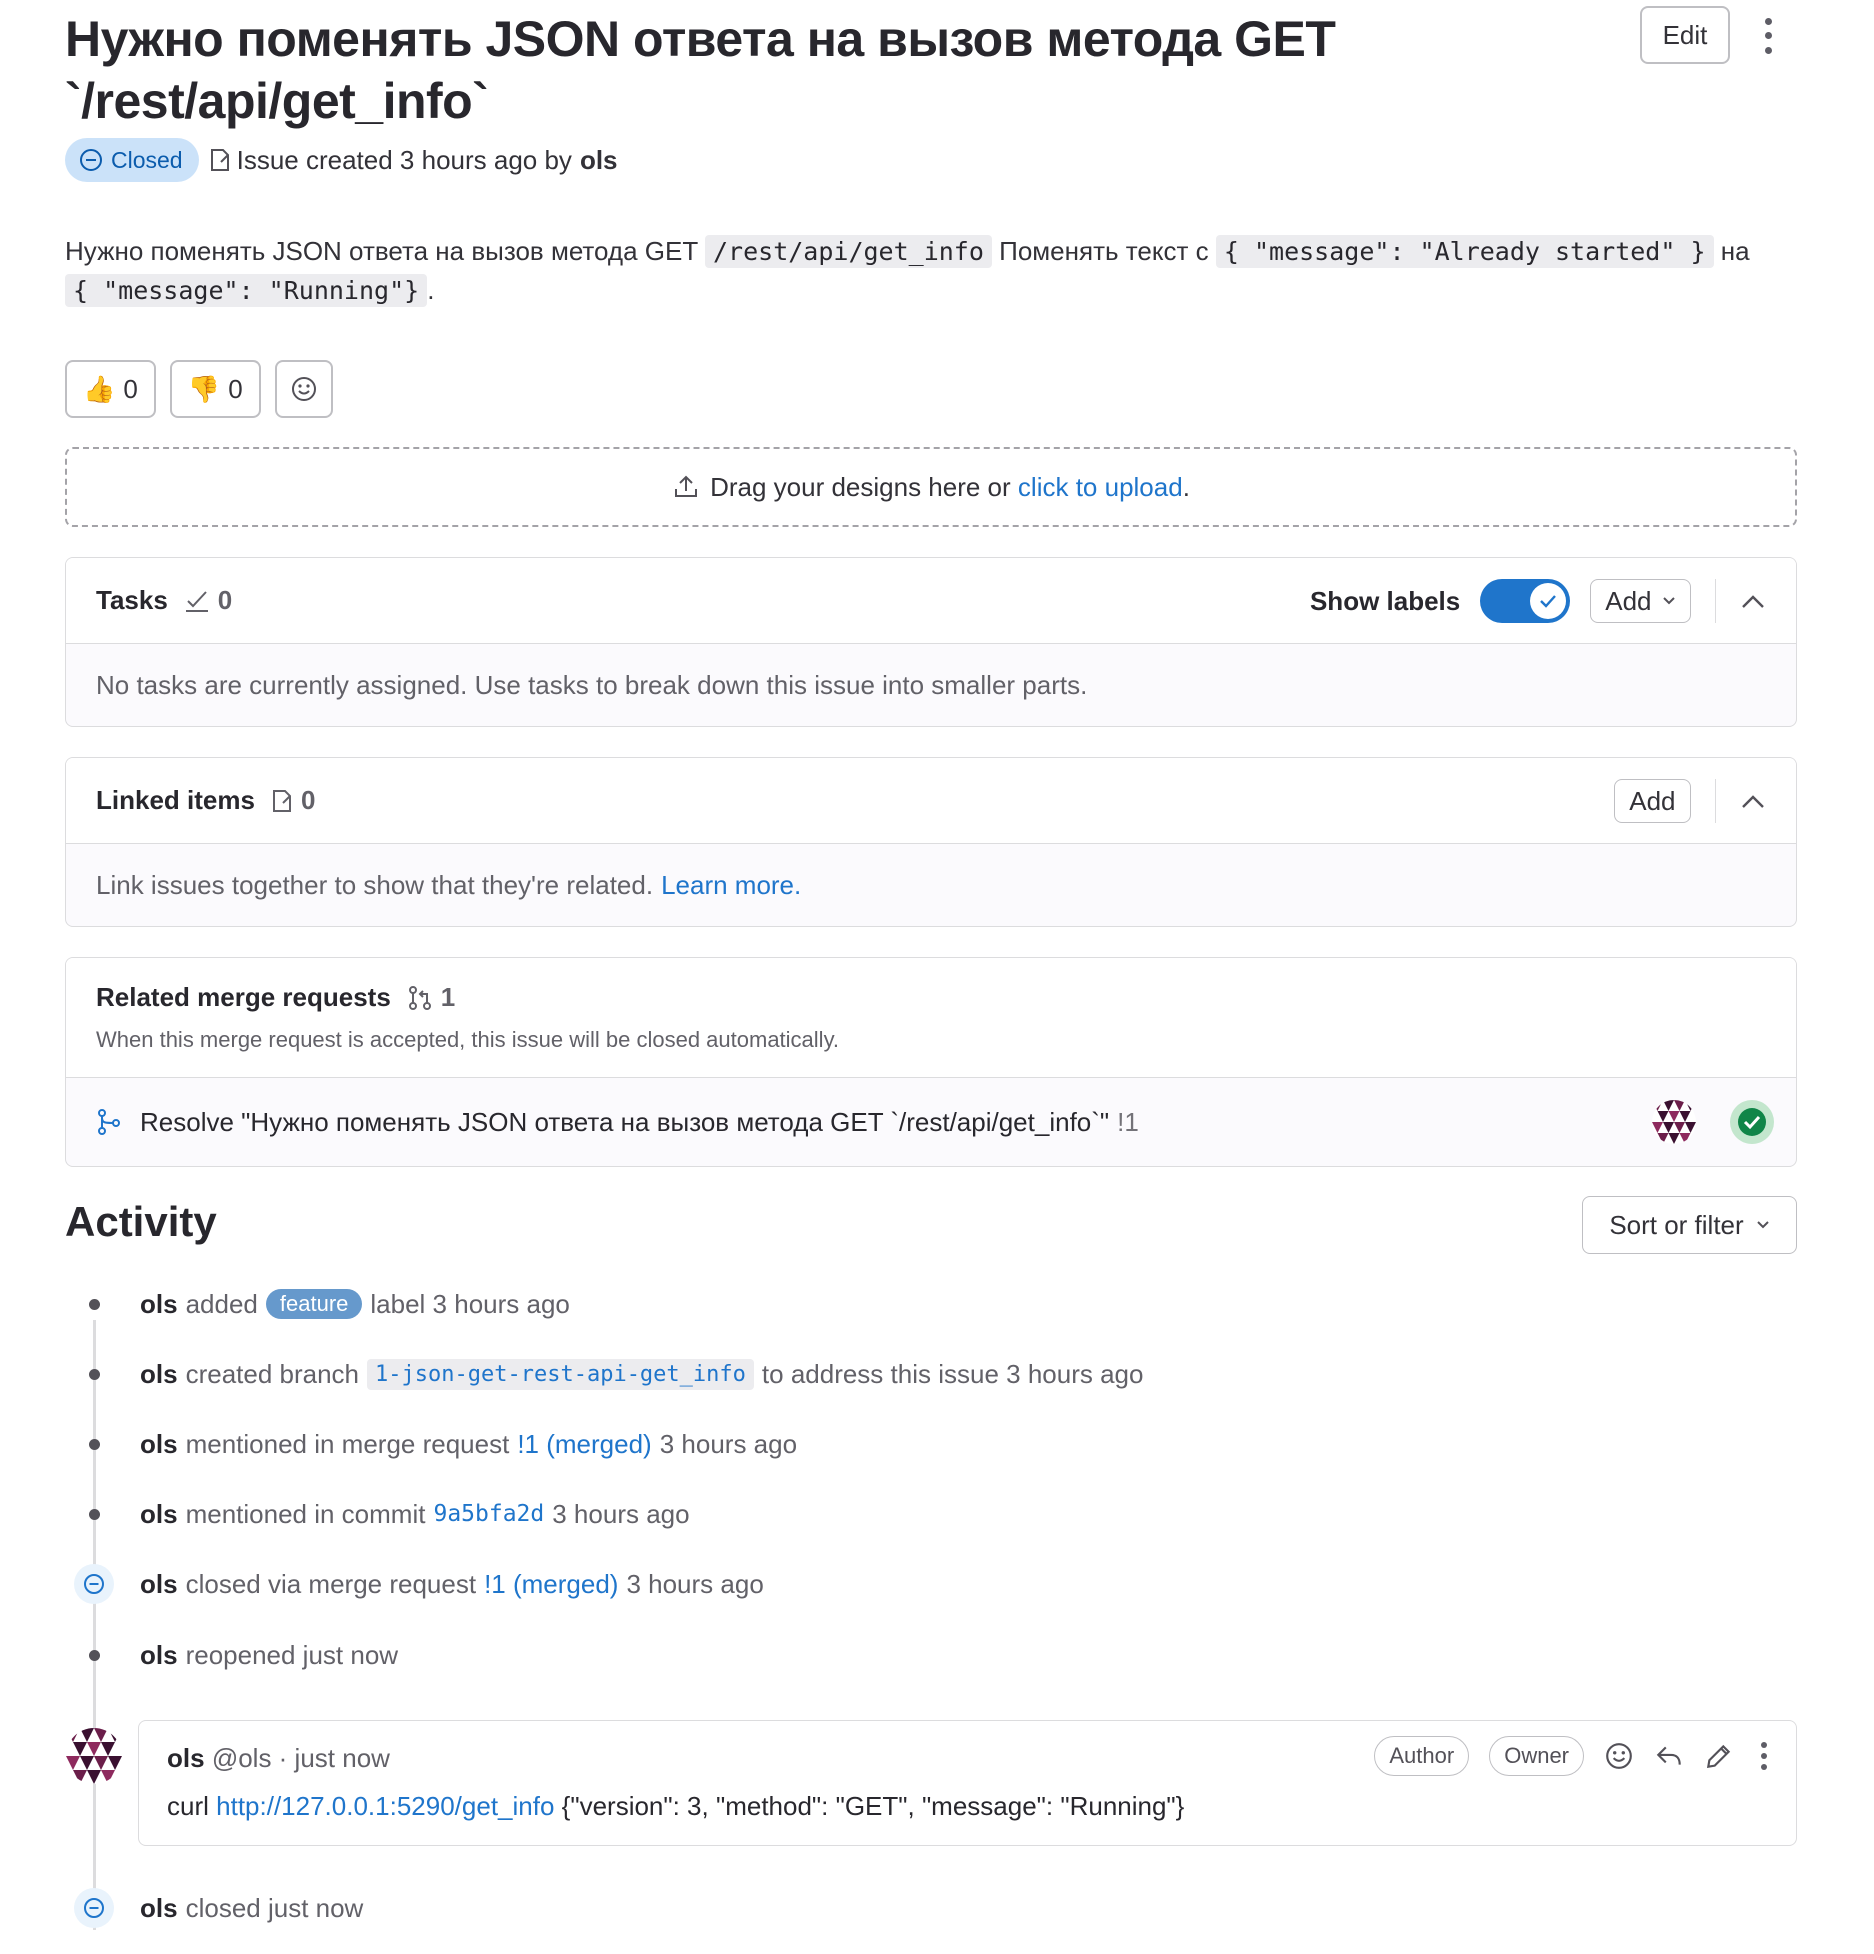 The image size is (1874, 1954). What do you see at coordinates (91, 160) in the screenshot?
I see `closed-icon` at bounding box center [91, 160].